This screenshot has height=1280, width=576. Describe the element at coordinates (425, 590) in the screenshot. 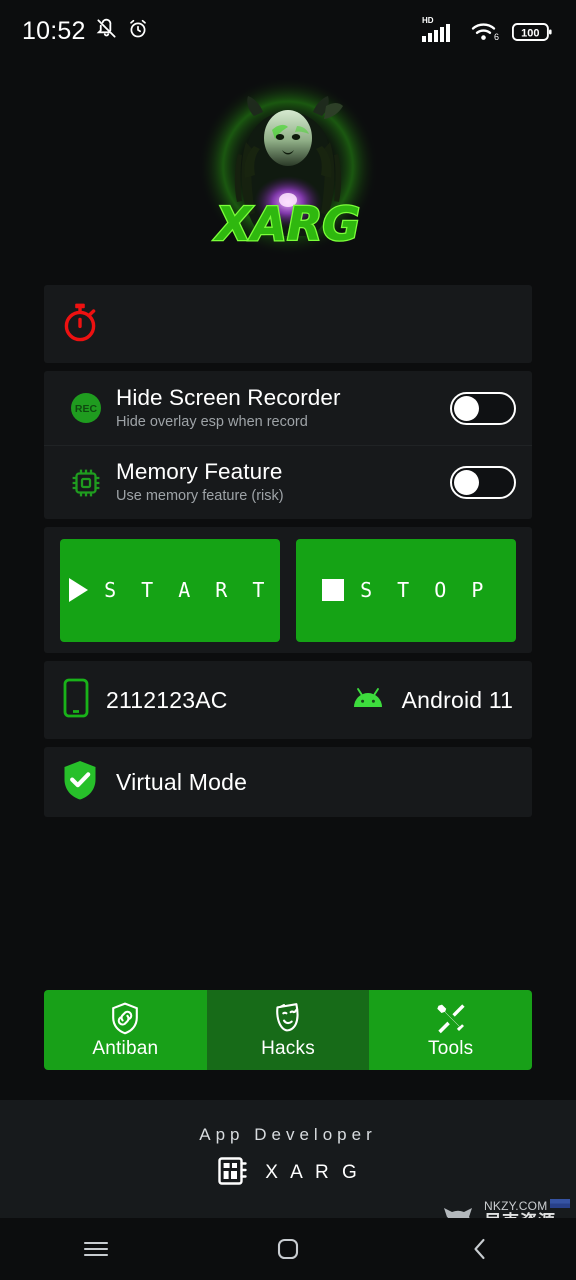

I see `stop-button-label: S T O P` at that location.